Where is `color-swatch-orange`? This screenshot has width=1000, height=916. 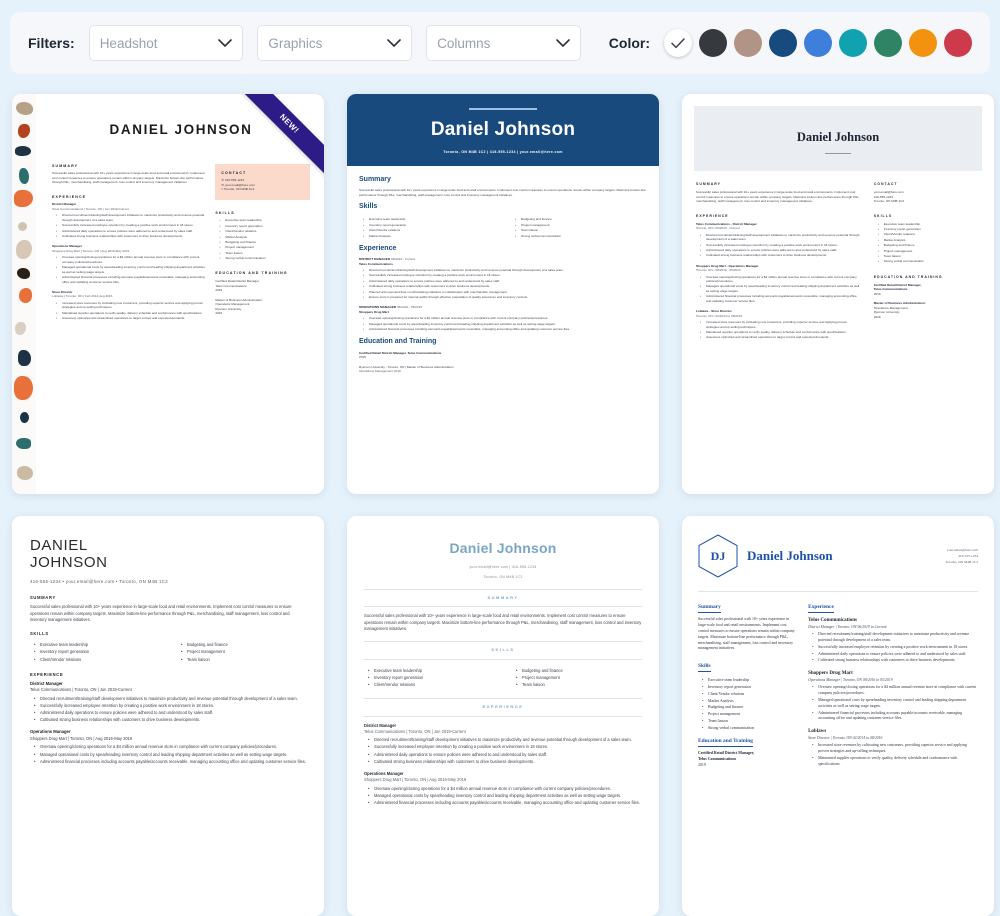 color-swatch-orange is located at coordinates (923, 43).